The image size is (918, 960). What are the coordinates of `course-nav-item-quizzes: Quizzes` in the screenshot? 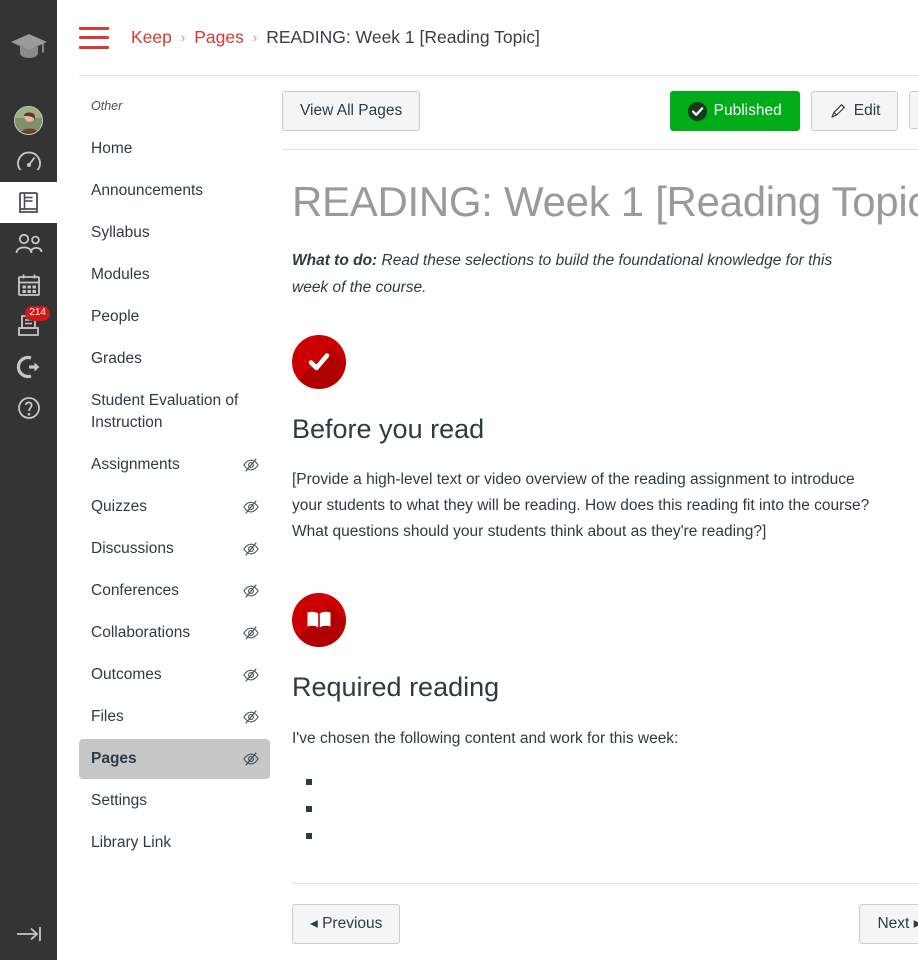 It's located at (174, 507).